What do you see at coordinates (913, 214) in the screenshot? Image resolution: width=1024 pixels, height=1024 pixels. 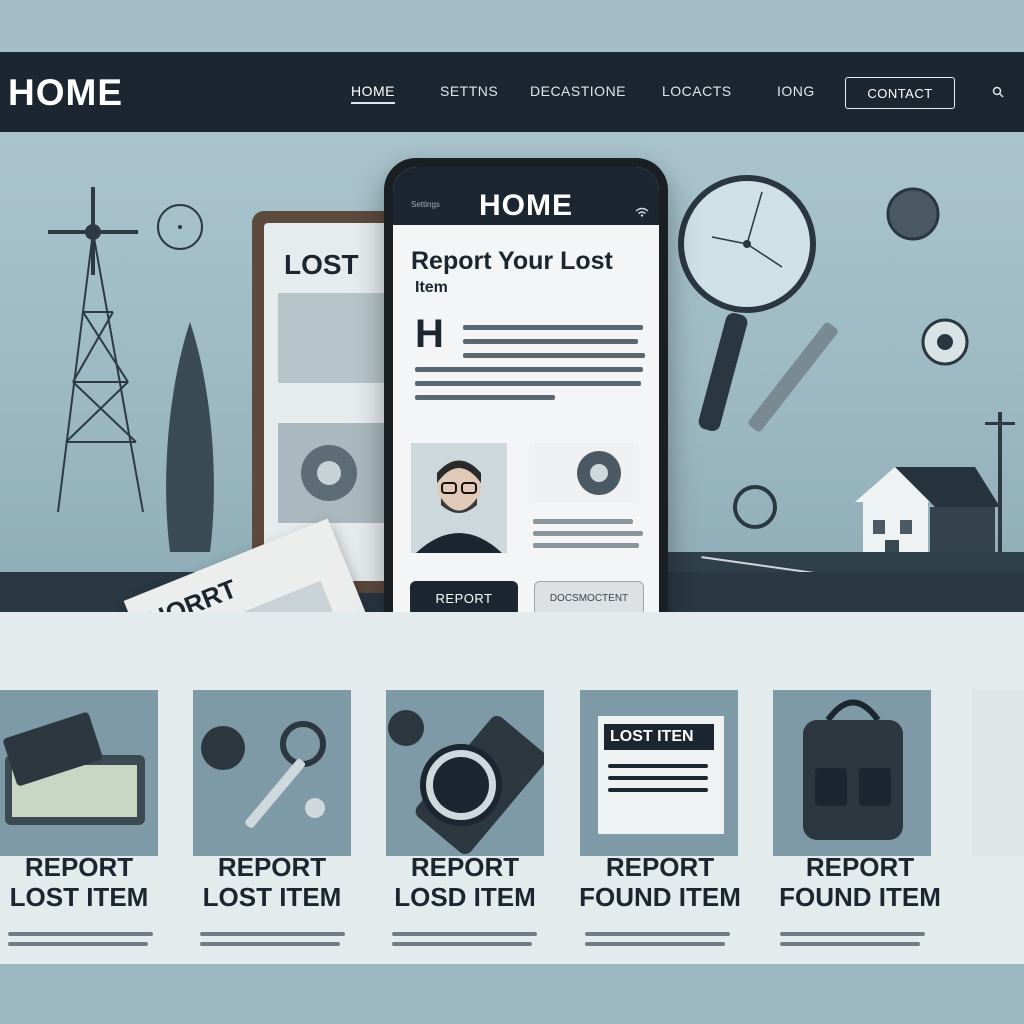 I see `coin-icon` at bounding box center [913, 214].